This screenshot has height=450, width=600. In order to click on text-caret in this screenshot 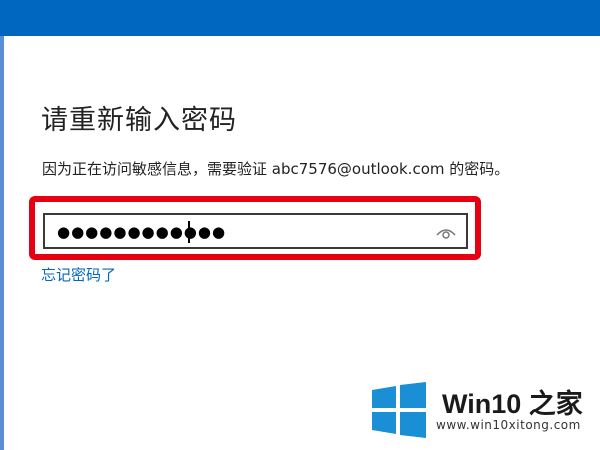, I will do `click(189, 232)`.